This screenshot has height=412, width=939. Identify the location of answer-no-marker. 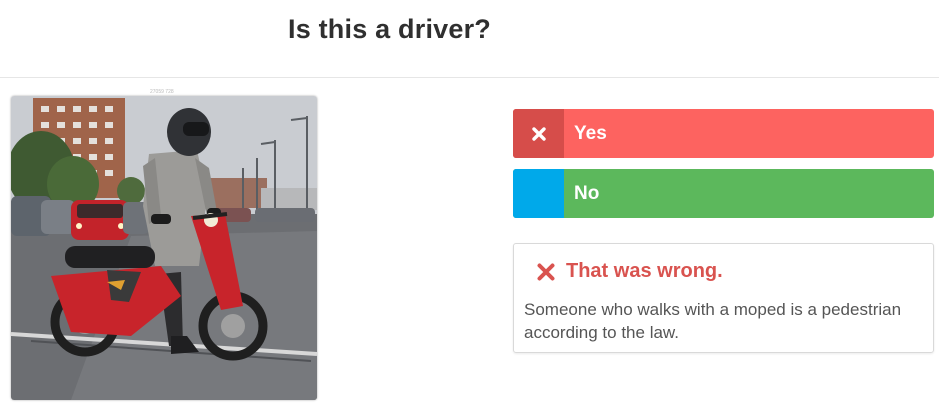
(538, 193).